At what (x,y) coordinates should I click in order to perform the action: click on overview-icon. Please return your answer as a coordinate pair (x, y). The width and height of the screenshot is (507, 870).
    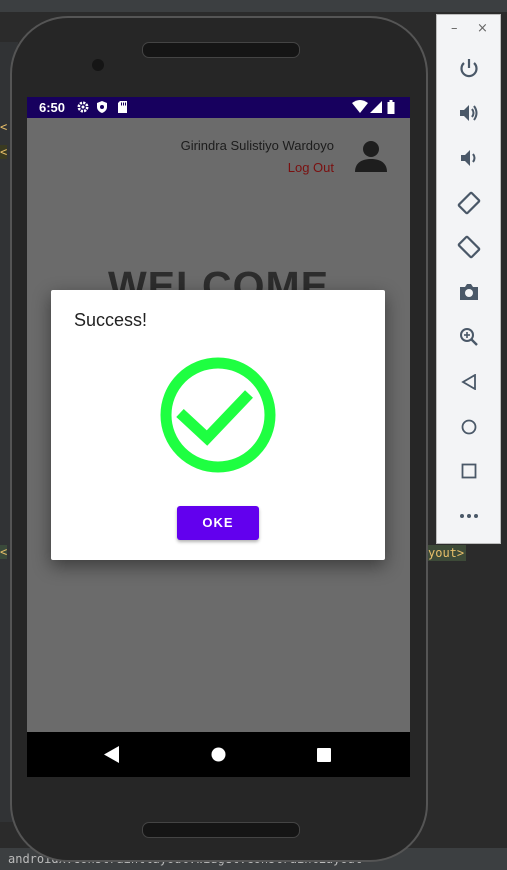
    Looking at the image, I should click on (469, 471).